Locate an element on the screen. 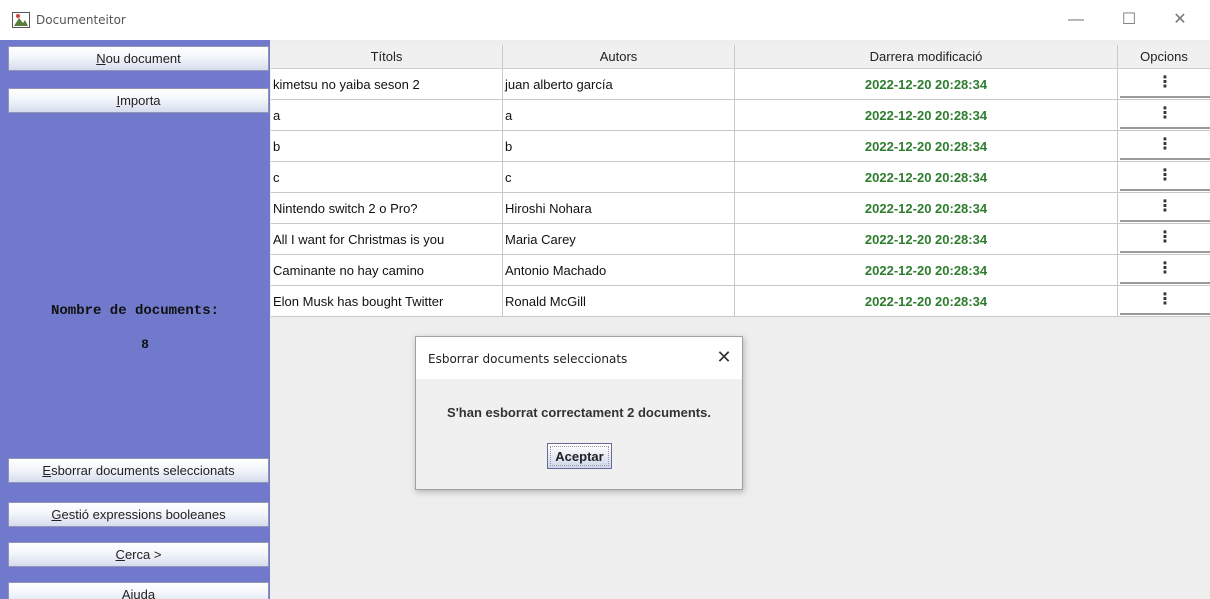  cell-title: All I want for Christmas is you is located at coordinates (387, 239).